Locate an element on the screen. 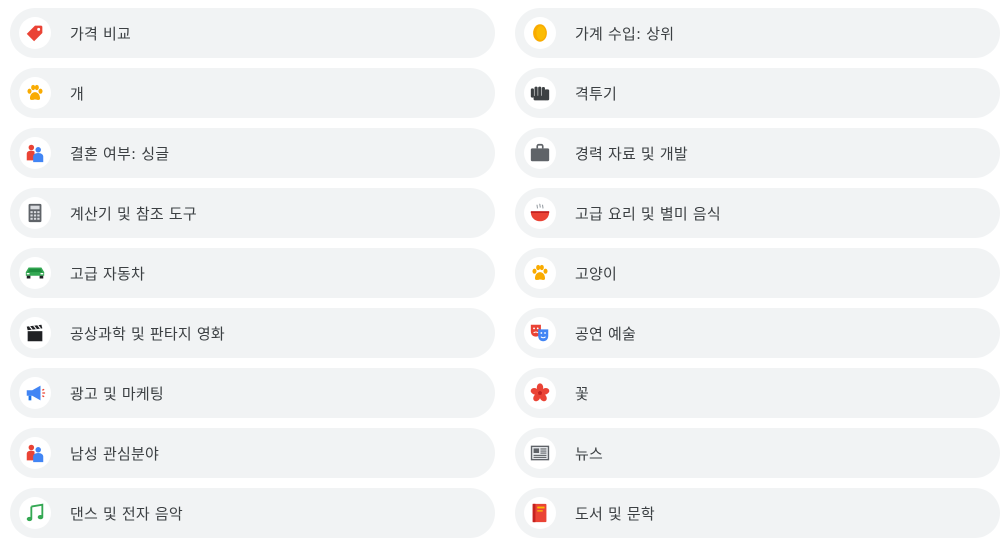  category-chip: 고급 자동차 is located at coordinates (252, 273).